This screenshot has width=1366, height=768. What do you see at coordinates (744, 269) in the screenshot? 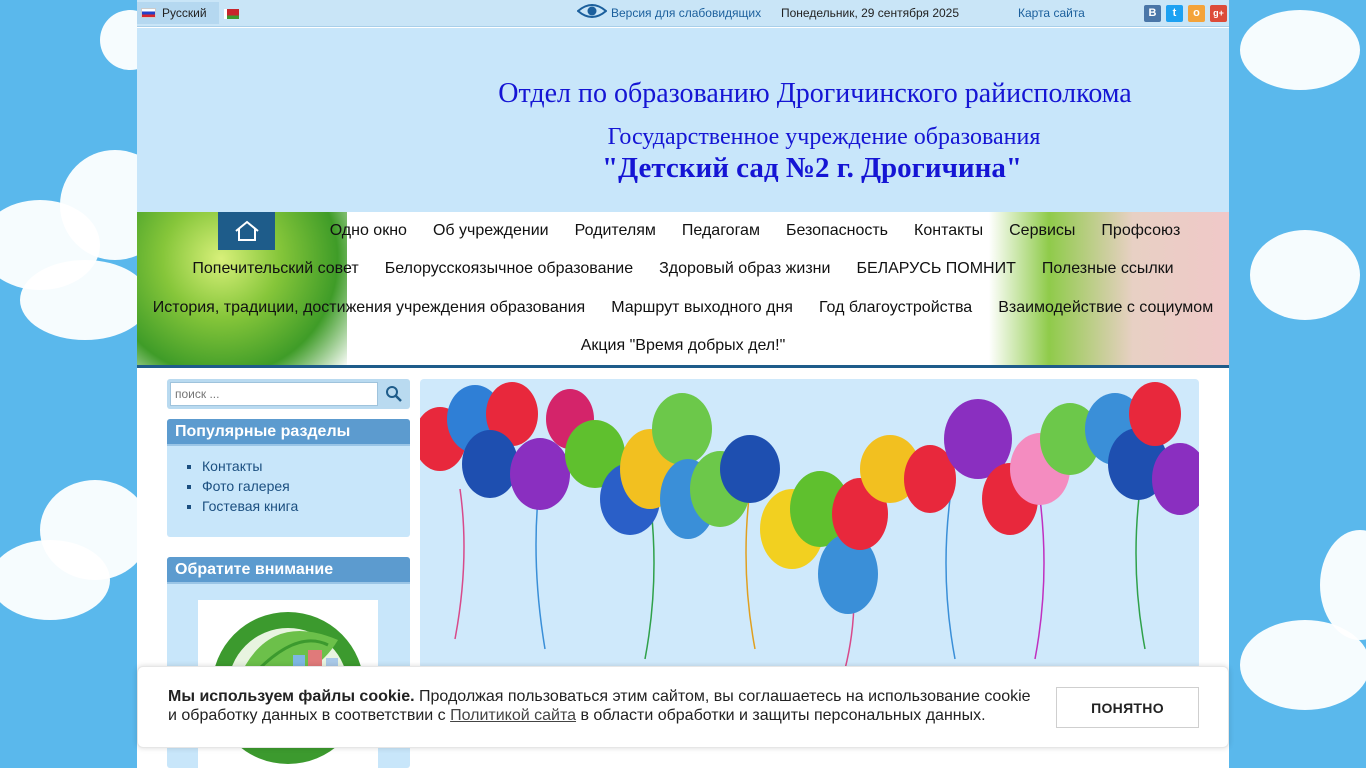
I see `nav-item-healthy-lifestyle: Здоровый образ жизни` at bounding box center [744, 269].